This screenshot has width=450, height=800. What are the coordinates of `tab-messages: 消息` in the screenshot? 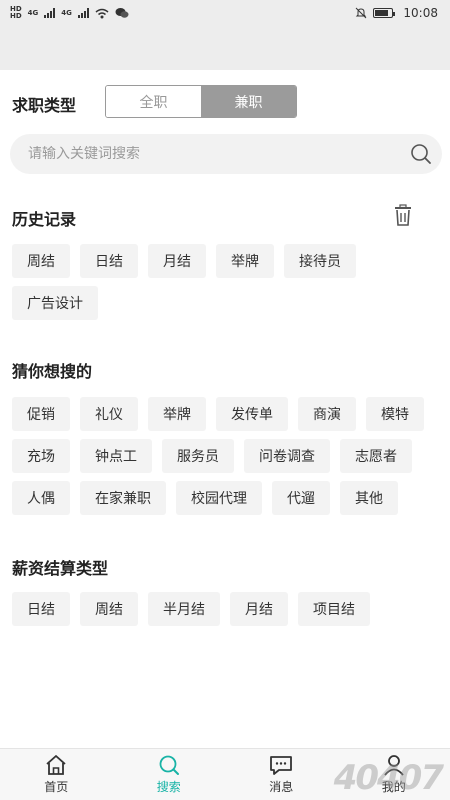 It's located at (281, 774).